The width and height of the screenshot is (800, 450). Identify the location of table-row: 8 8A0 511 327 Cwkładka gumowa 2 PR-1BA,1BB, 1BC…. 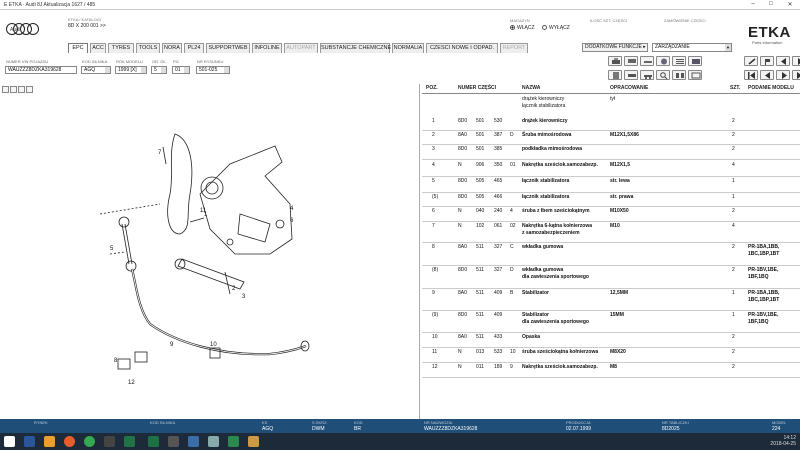
(611, 255).